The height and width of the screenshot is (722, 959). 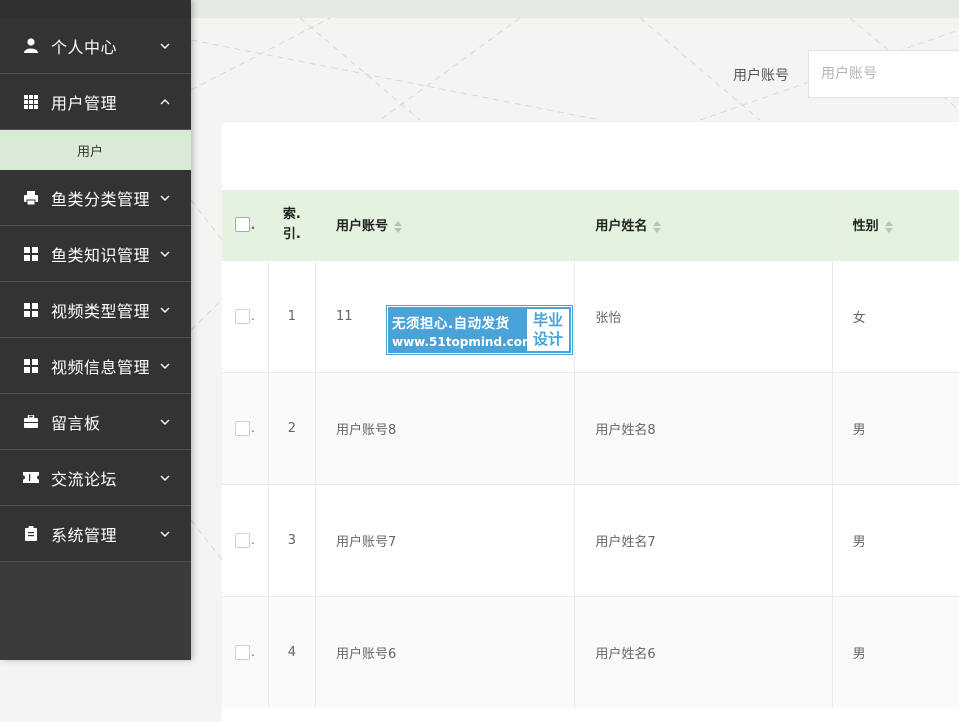 What do you see at coordinates (31, 198) in the screenshot?
I see `printer-icon` at bounding box center [31, 198].